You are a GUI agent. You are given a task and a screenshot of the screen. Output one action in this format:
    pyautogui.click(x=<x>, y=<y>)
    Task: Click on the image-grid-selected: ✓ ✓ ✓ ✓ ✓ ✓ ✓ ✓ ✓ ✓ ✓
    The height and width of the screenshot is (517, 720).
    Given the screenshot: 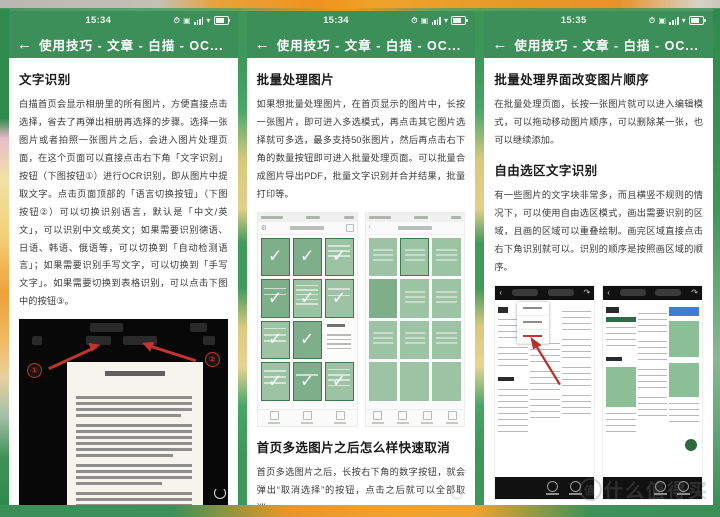 What is the action you would take?
    pyautogui.click(x=307, y=322)
    